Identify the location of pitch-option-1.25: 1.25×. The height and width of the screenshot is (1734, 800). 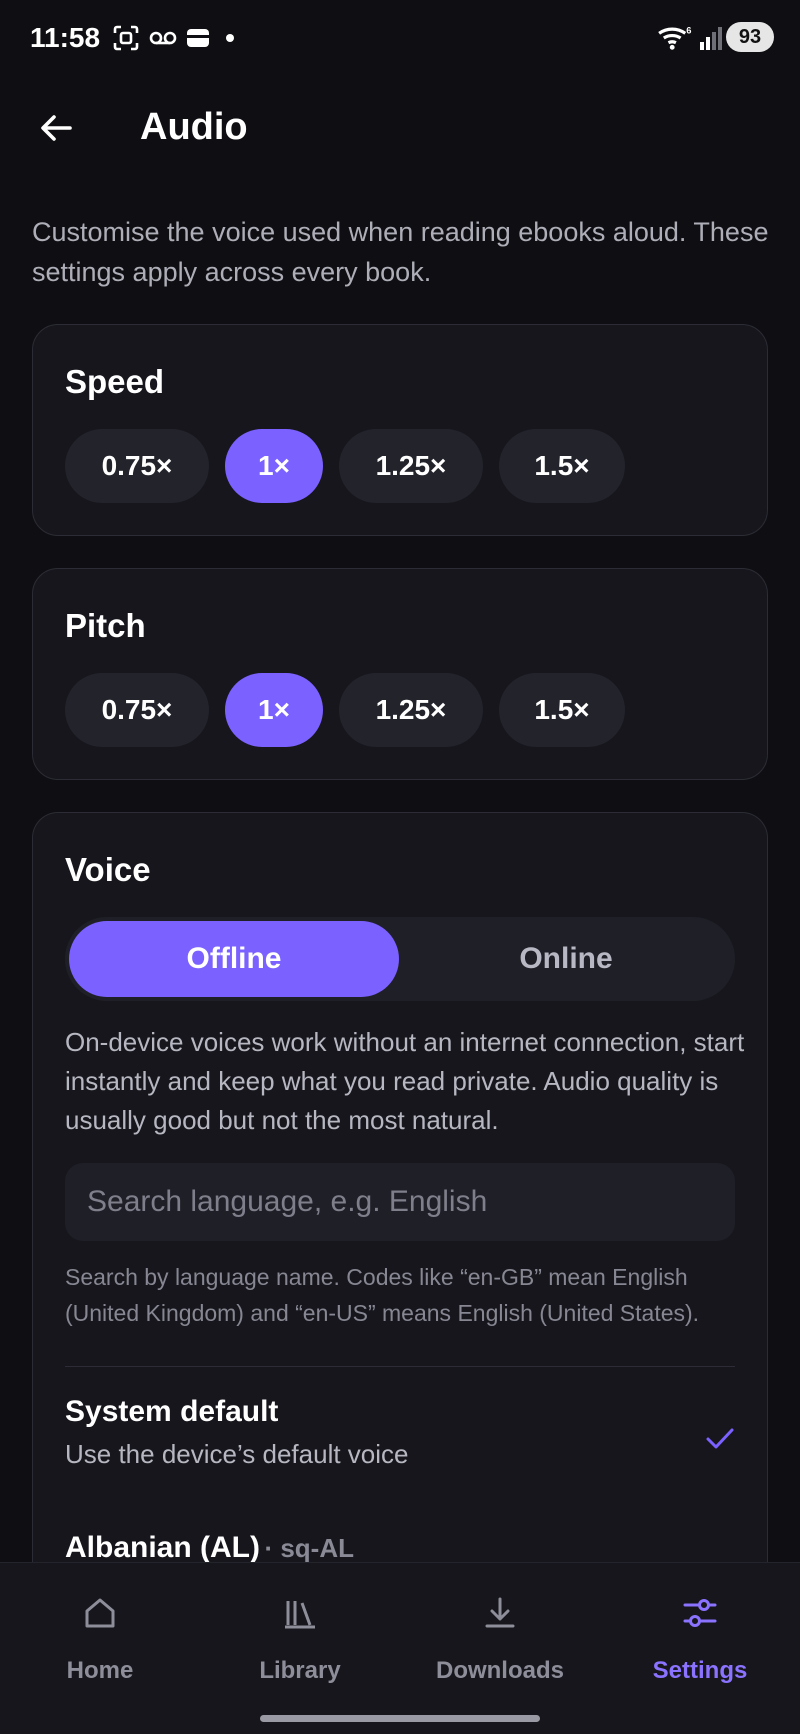
(411, 710).